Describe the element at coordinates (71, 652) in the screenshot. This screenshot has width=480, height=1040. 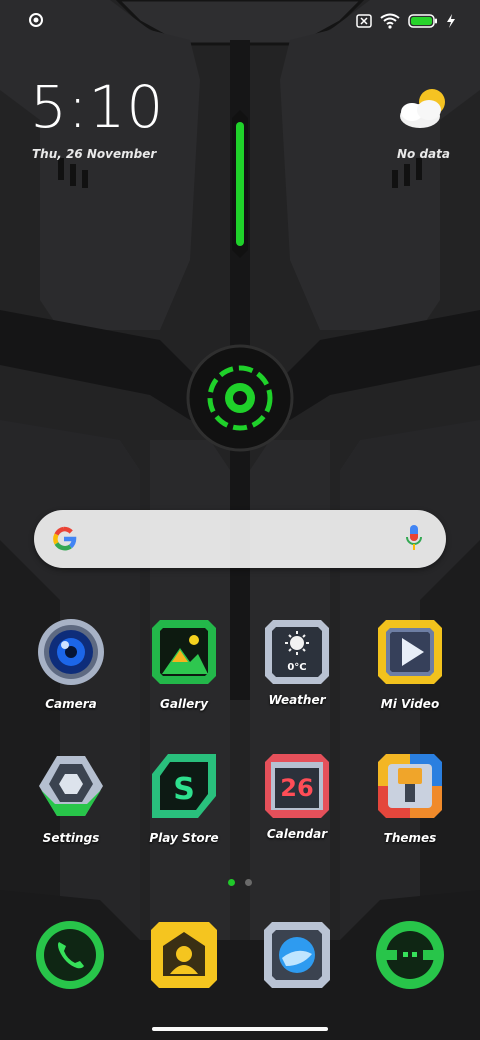
I see `camera-icon` at that location.